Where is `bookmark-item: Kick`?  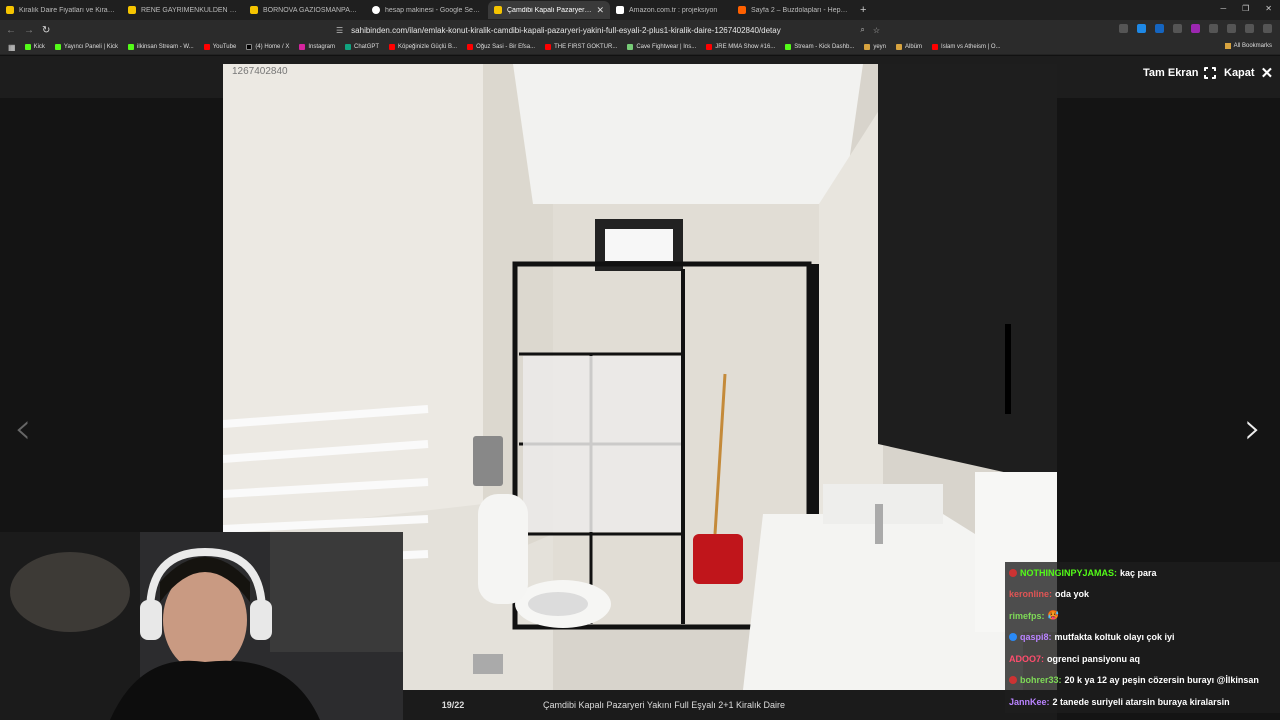 bookmark-item: Kick is located at coordinates (35, 47).